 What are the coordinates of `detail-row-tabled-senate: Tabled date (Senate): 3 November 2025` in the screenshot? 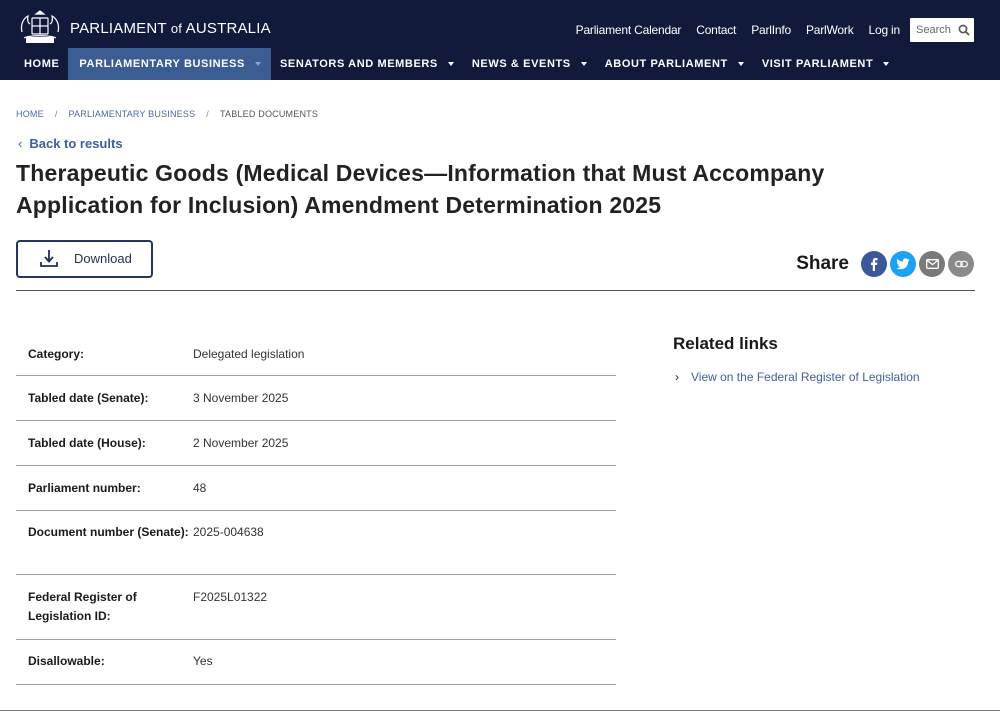 It's located at (316, 398).